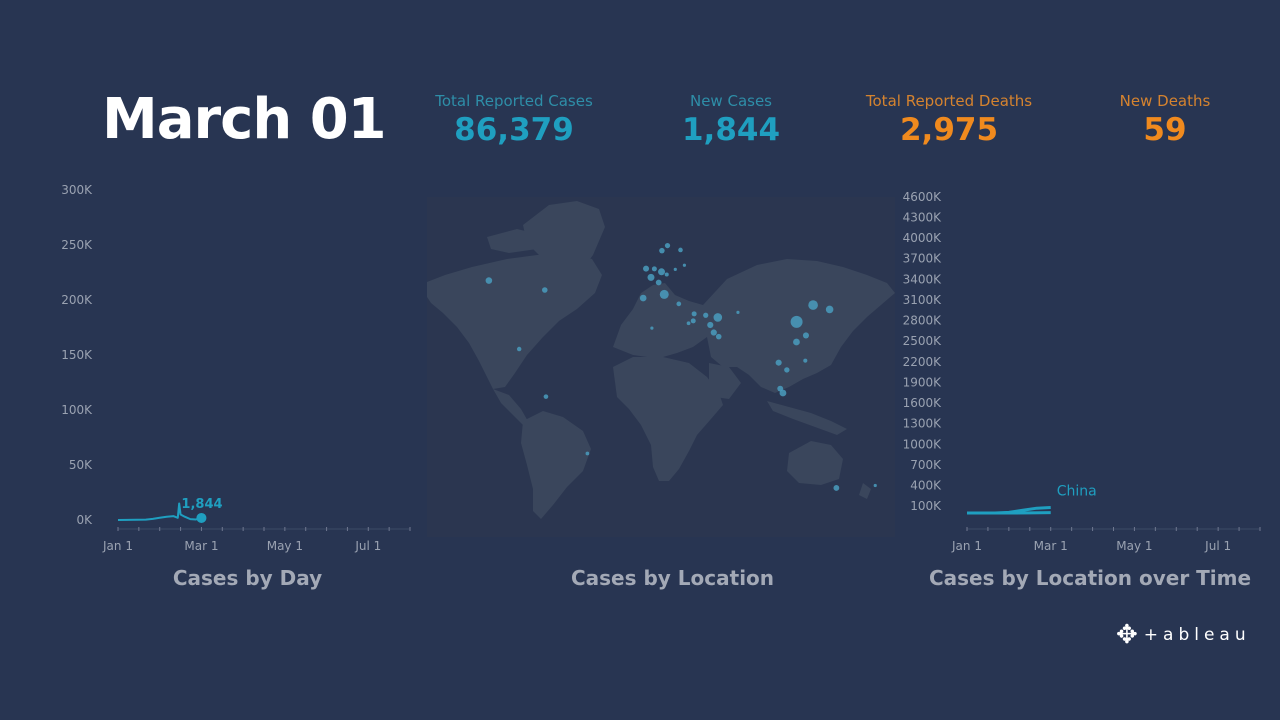 This screenshot has height=720, width=1280. I want to click on y-tick-label: 1300K, so click(923, 424).